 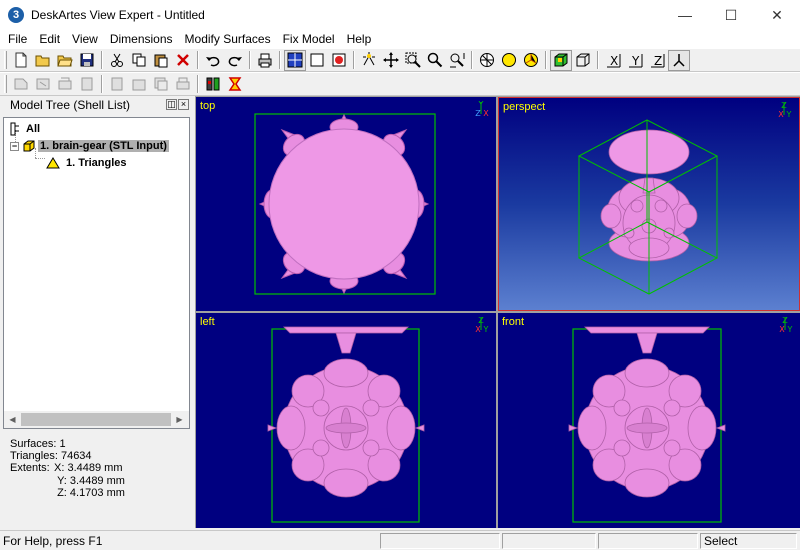 I want to click on light-icon, so click(x=531, y=60).